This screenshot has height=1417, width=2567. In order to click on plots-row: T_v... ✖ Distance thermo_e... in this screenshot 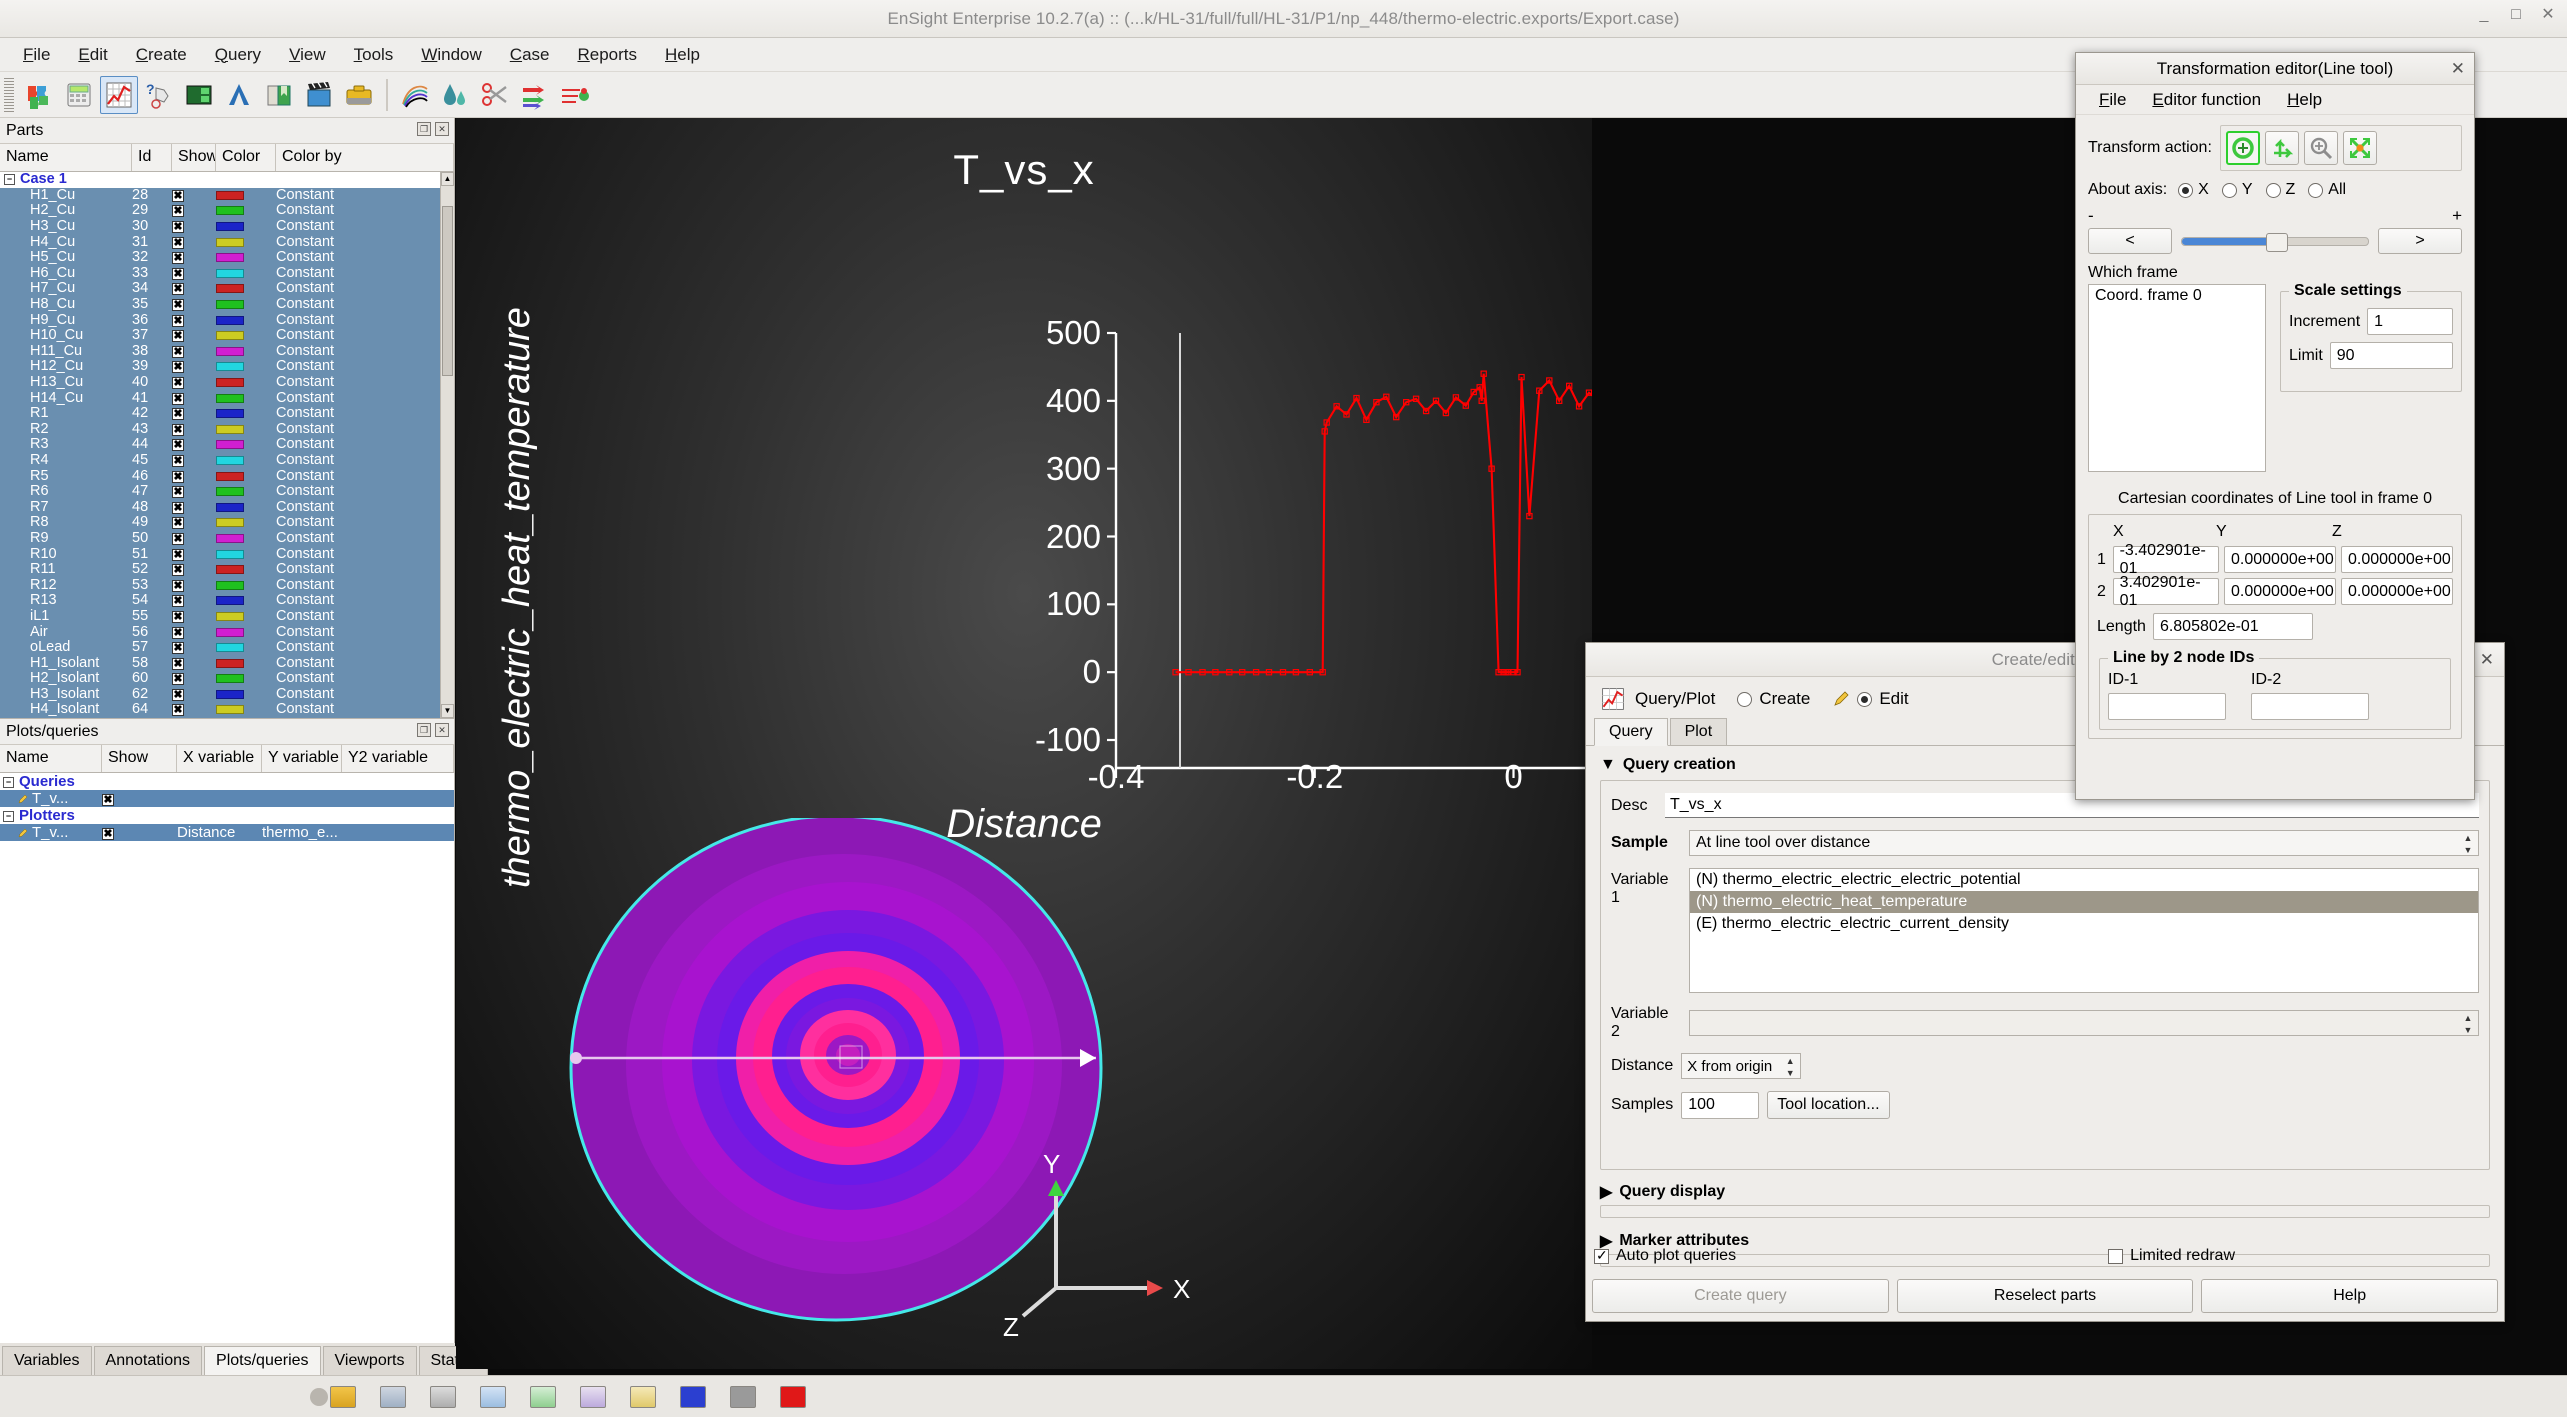, I will do `click(227, 832)`.